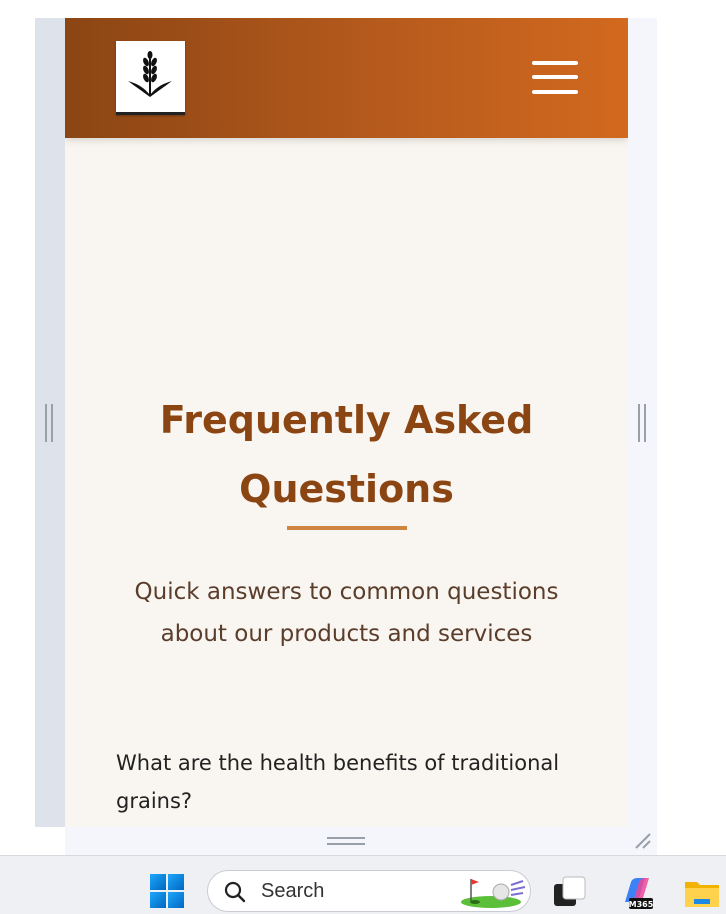  Describe the element at coordinates (235, 892) in the screenshot. I see `search-icon` at that location.